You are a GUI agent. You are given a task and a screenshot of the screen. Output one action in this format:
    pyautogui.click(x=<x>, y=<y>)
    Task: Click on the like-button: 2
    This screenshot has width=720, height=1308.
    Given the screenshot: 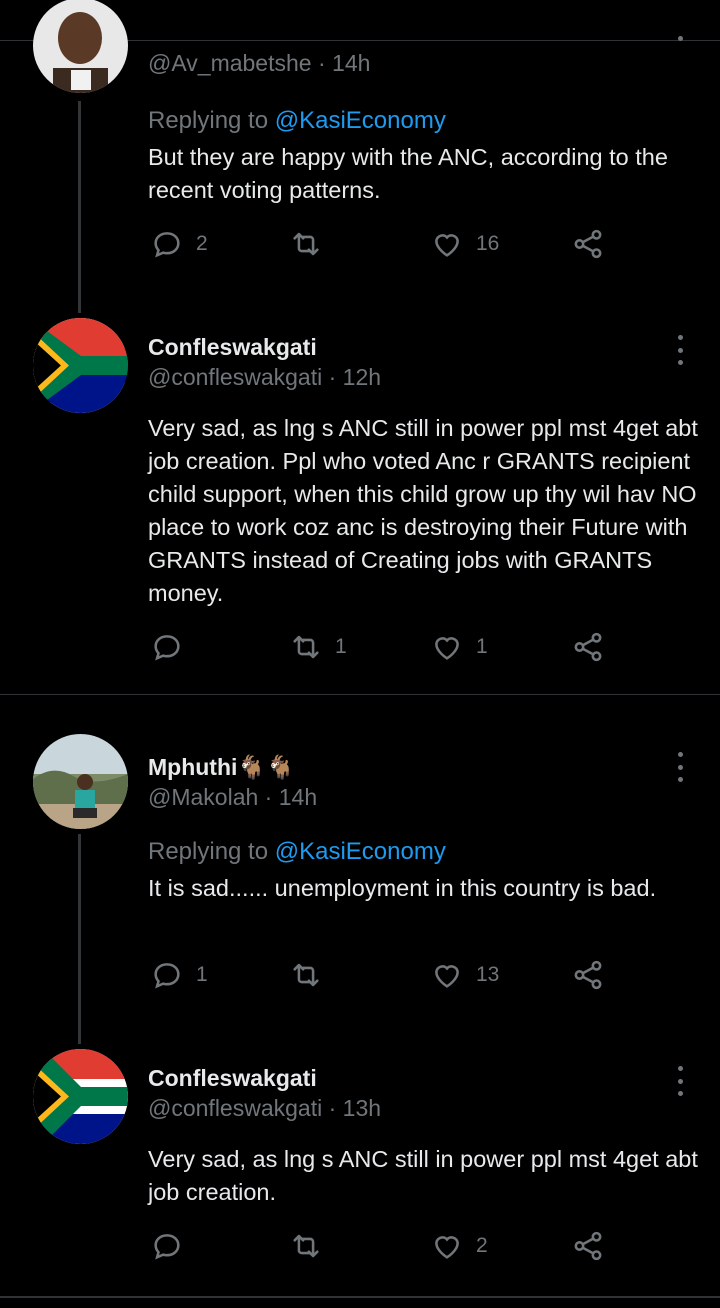 What is the action you would take?
    pyautogui.click(x=459, y=1246)
    